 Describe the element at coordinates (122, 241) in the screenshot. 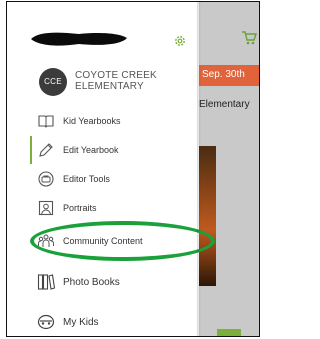

I see `highlight-ring` at that location.